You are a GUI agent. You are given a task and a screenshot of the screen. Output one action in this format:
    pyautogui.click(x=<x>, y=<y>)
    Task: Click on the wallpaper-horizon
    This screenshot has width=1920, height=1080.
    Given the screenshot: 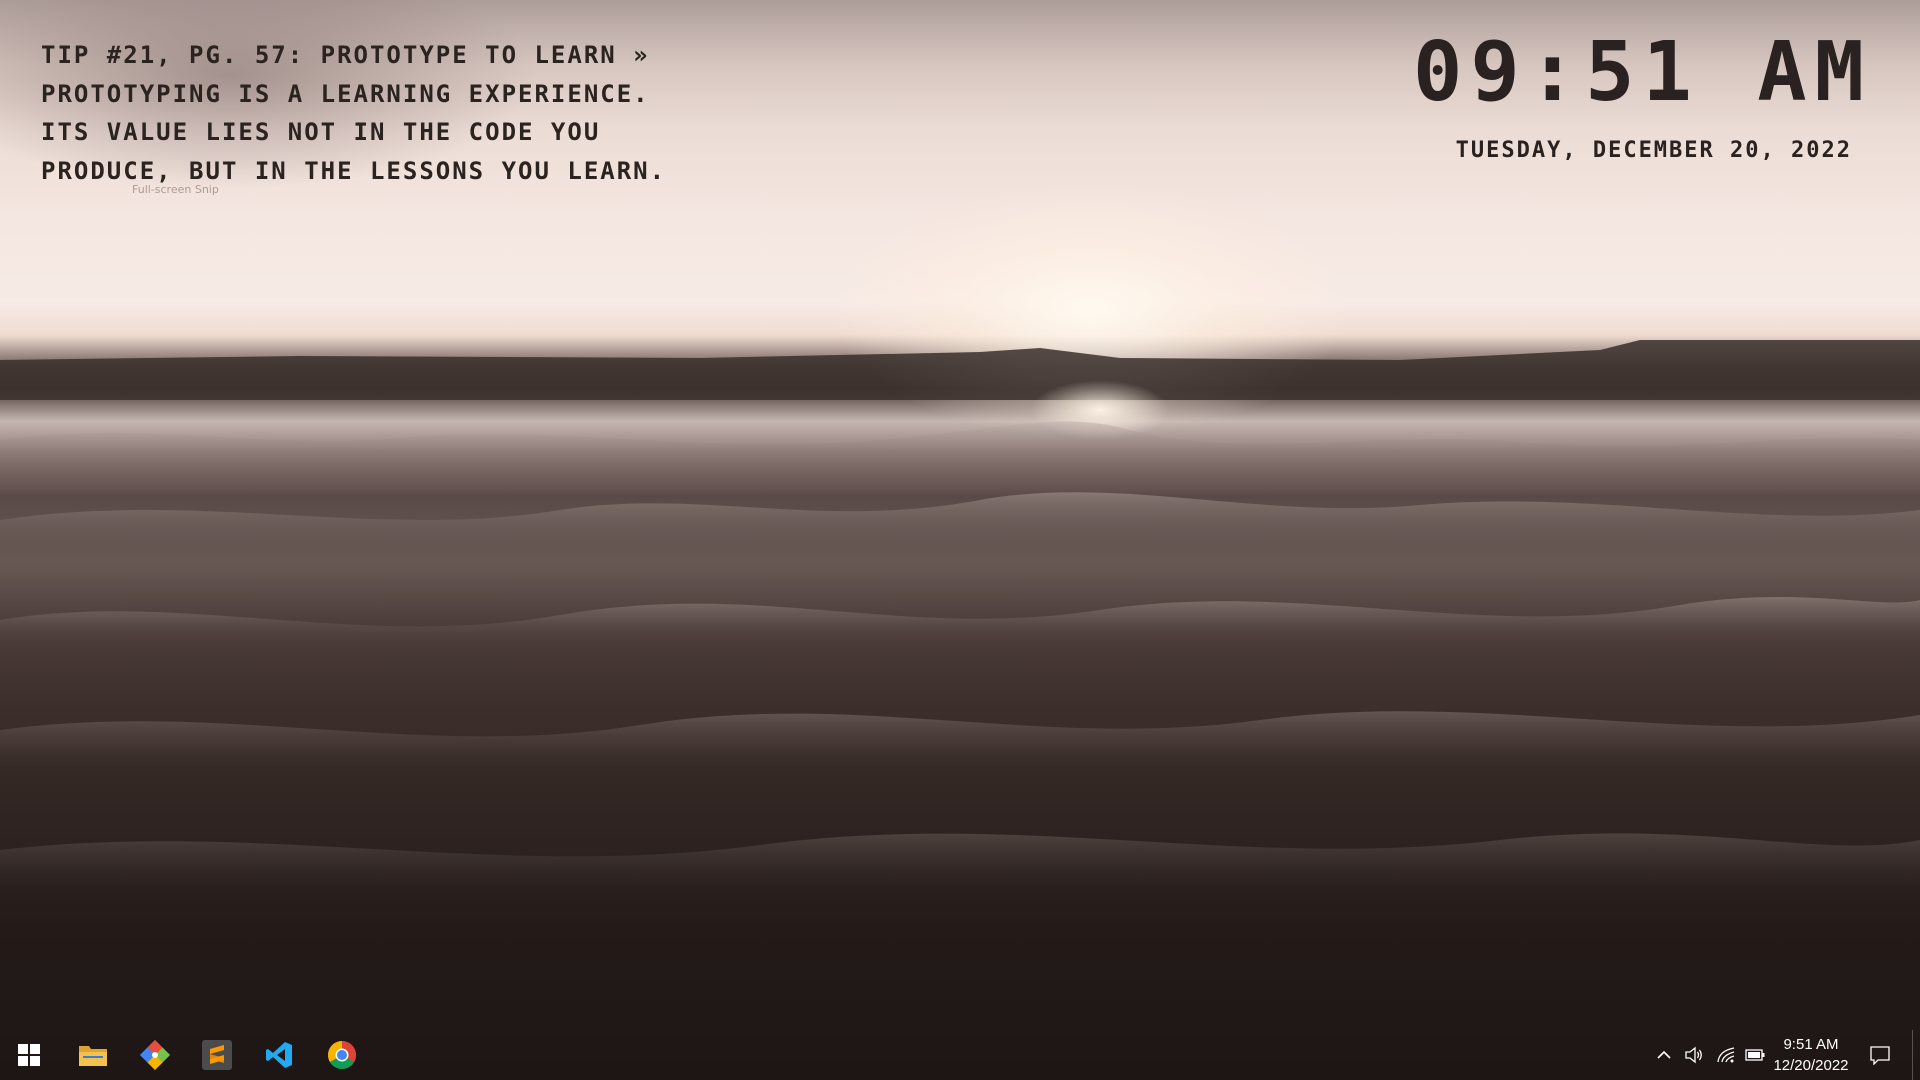 What is the action you would take?
    pyautogui.click(x=960, y=370)
    